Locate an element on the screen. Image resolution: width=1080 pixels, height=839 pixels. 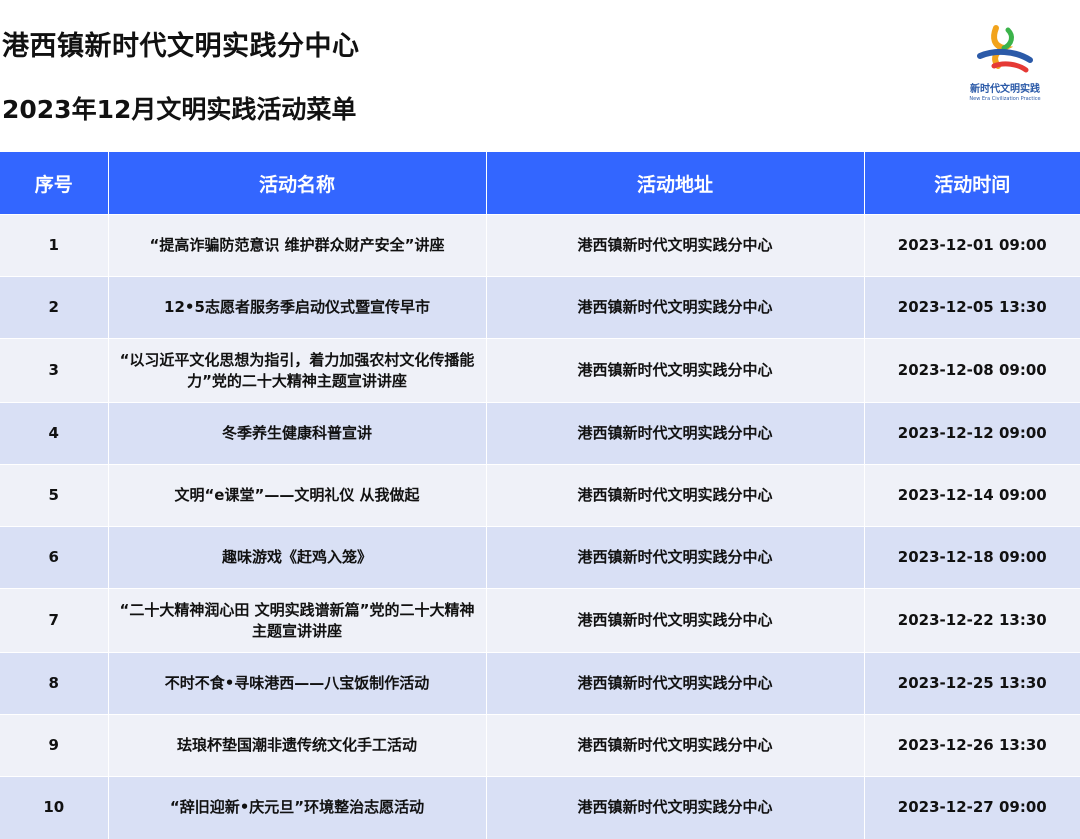
activity-time: 2023-12-12 09:00 is located at coordinates (971, 433).